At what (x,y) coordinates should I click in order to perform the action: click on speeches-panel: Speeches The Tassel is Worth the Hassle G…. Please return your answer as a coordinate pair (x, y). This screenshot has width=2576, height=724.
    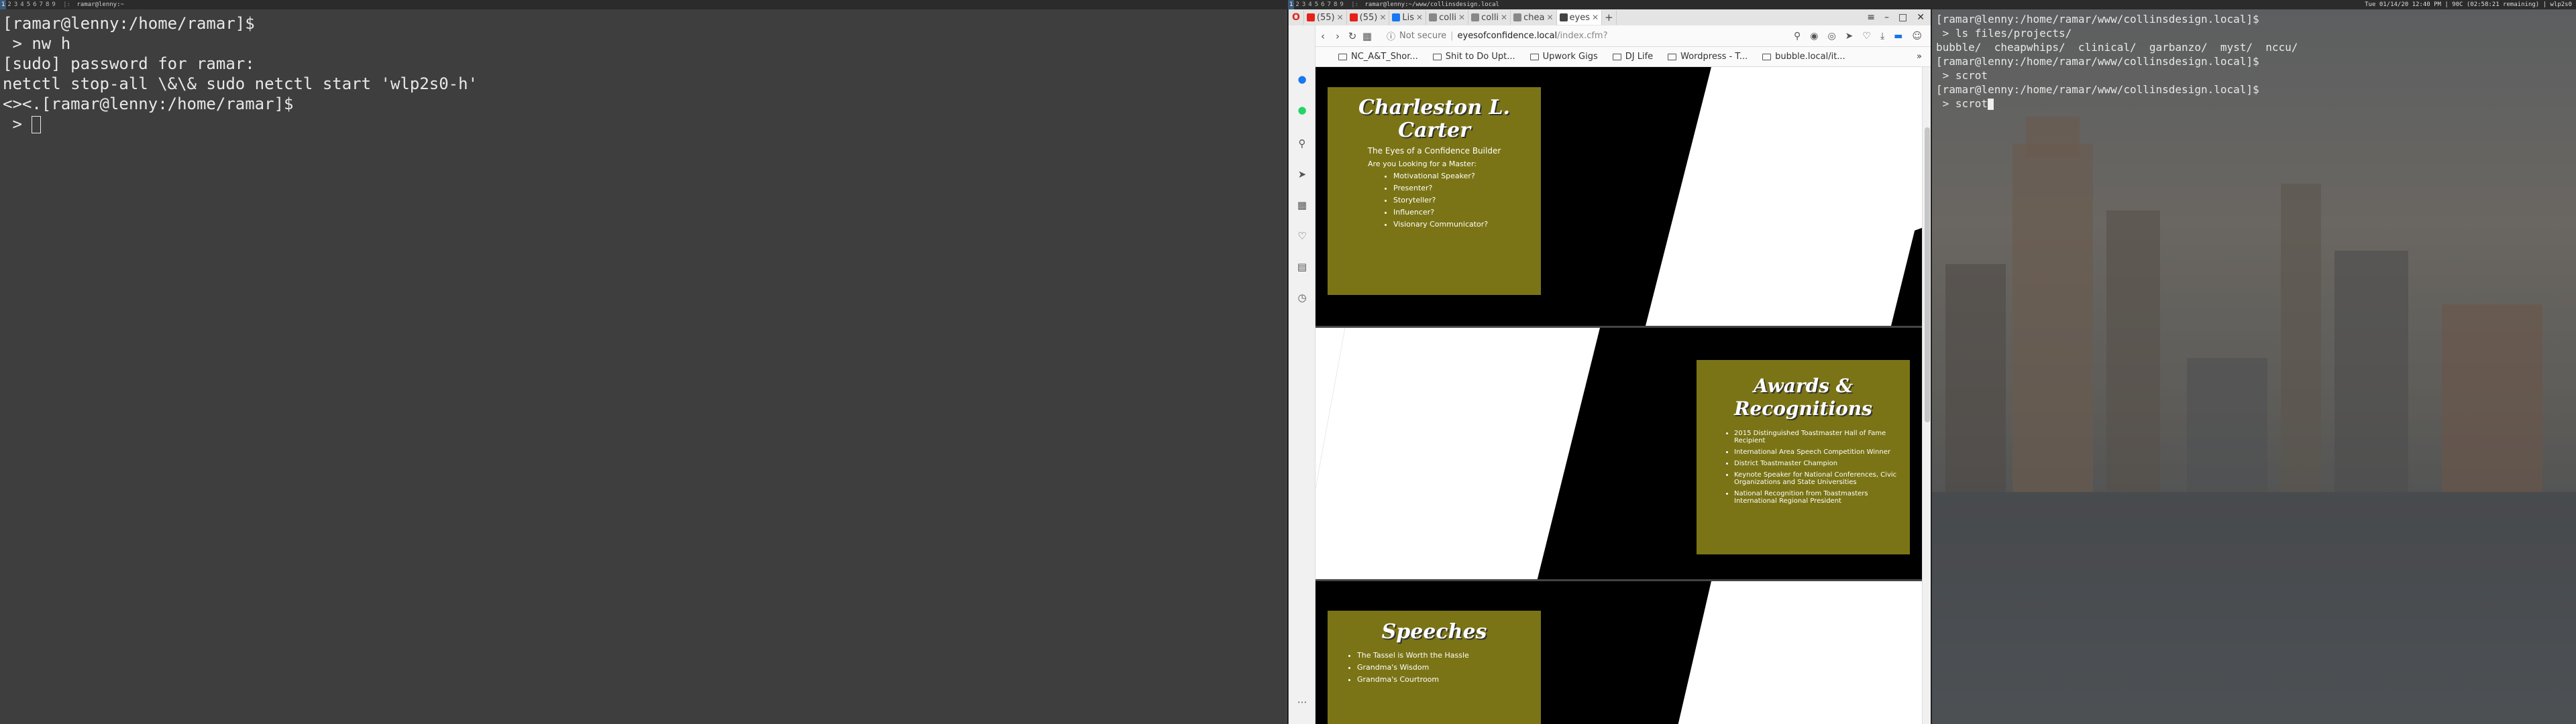
    Looking at the image, I should click on (1434, 667).